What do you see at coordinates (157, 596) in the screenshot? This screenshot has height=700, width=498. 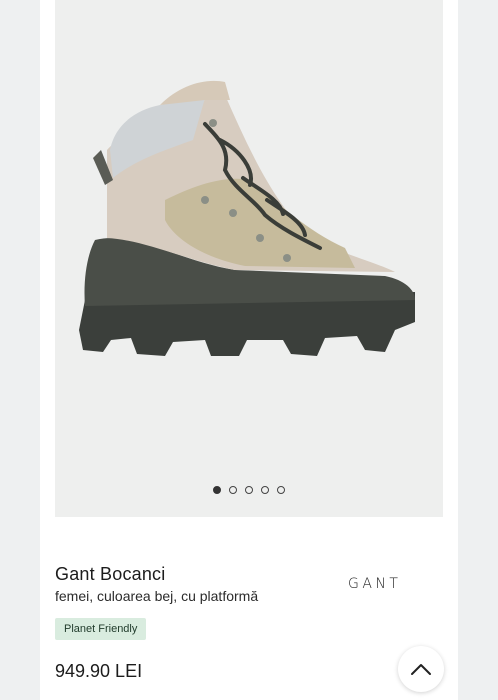 I see `product-subtitle: femei, culoarea bej, cu platformă` at bounding box center [157, 596].